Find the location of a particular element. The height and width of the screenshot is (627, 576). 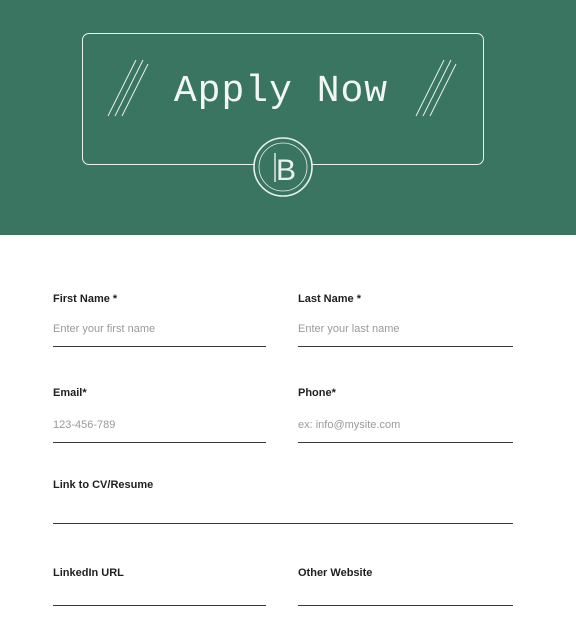

page-title: Apply Now is located at coordinates (281, 91).